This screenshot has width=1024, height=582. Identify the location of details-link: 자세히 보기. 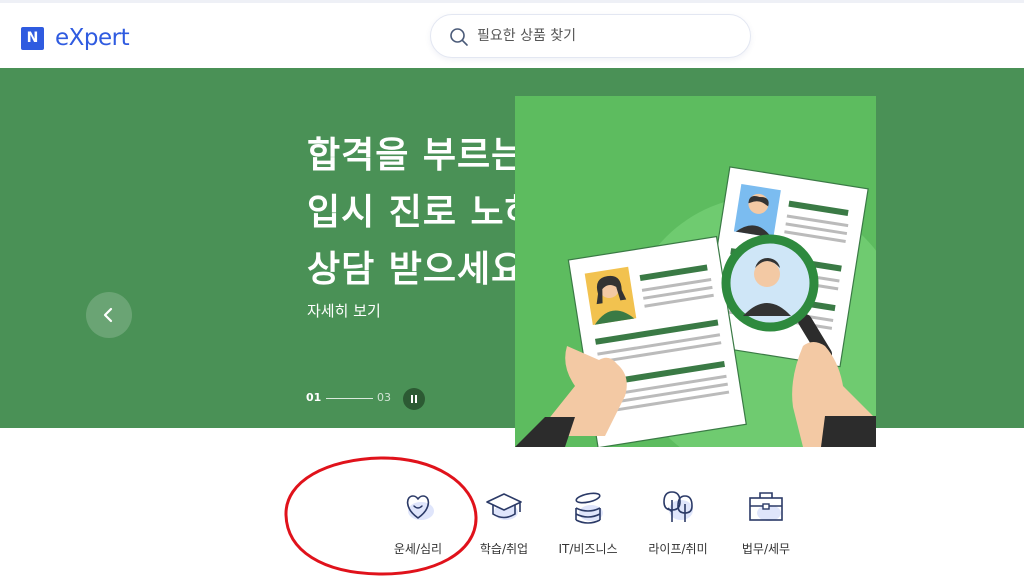
(344, 310).